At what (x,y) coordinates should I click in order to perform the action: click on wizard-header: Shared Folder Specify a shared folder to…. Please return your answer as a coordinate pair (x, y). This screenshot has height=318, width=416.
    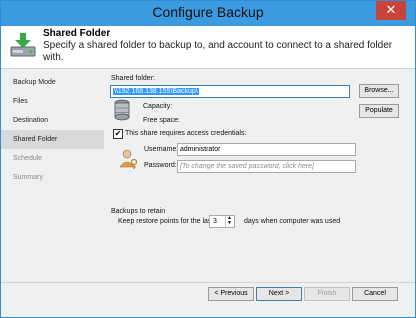
    Looking at the image, I should click on (208, 47).